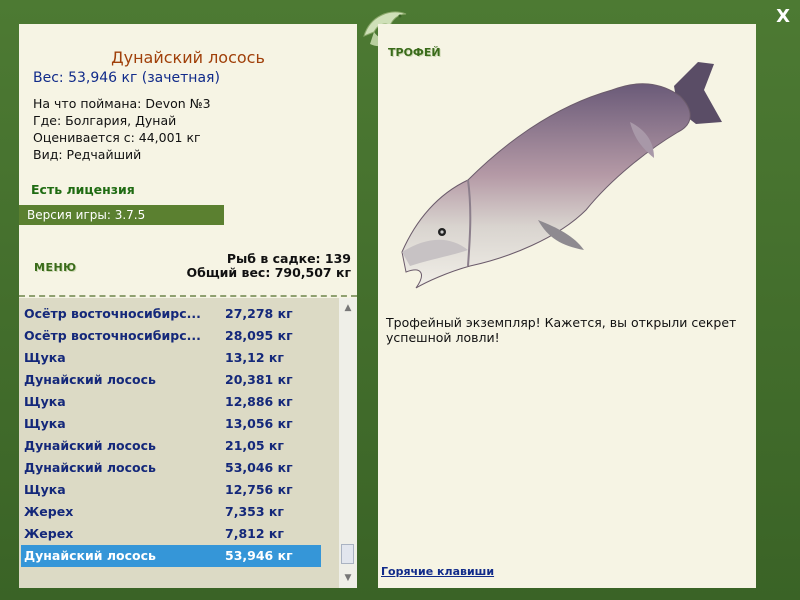 The image size is (800, 600). What do you see at coordinates (83, 189) in the screenshot?
I see `license-status: Есть лицензия` at bounding box center [83, 189].